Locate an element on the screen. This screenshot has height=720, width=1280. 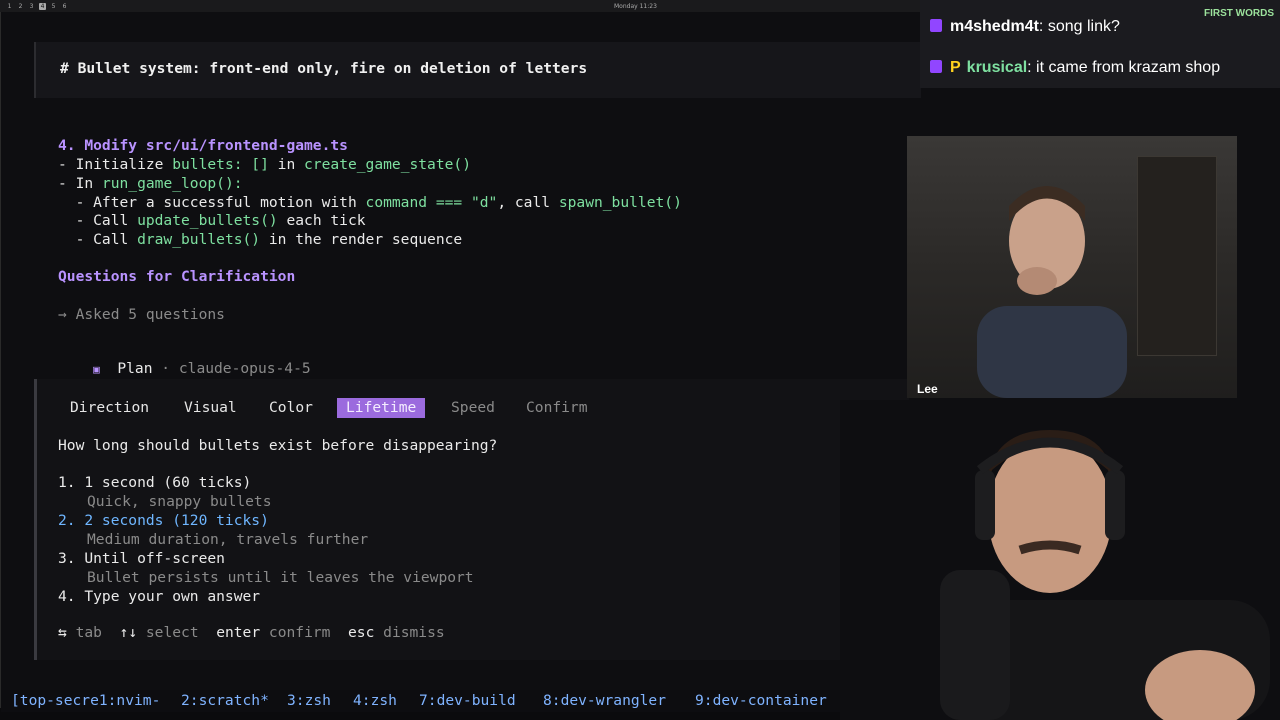
clock: Monday 11:23 is located at coordinates (635, 6).